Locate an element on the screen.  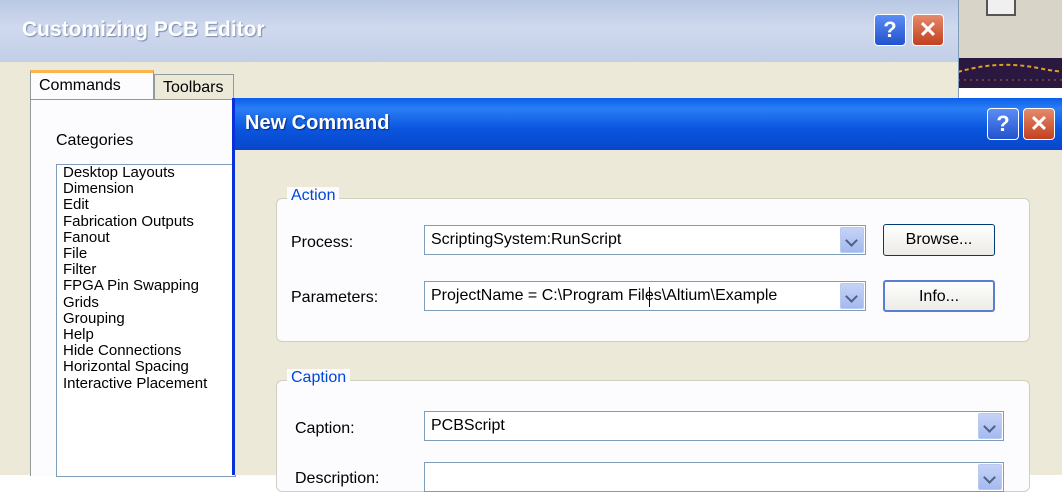
pcb-canvas is located at coordinates (1010, 73).